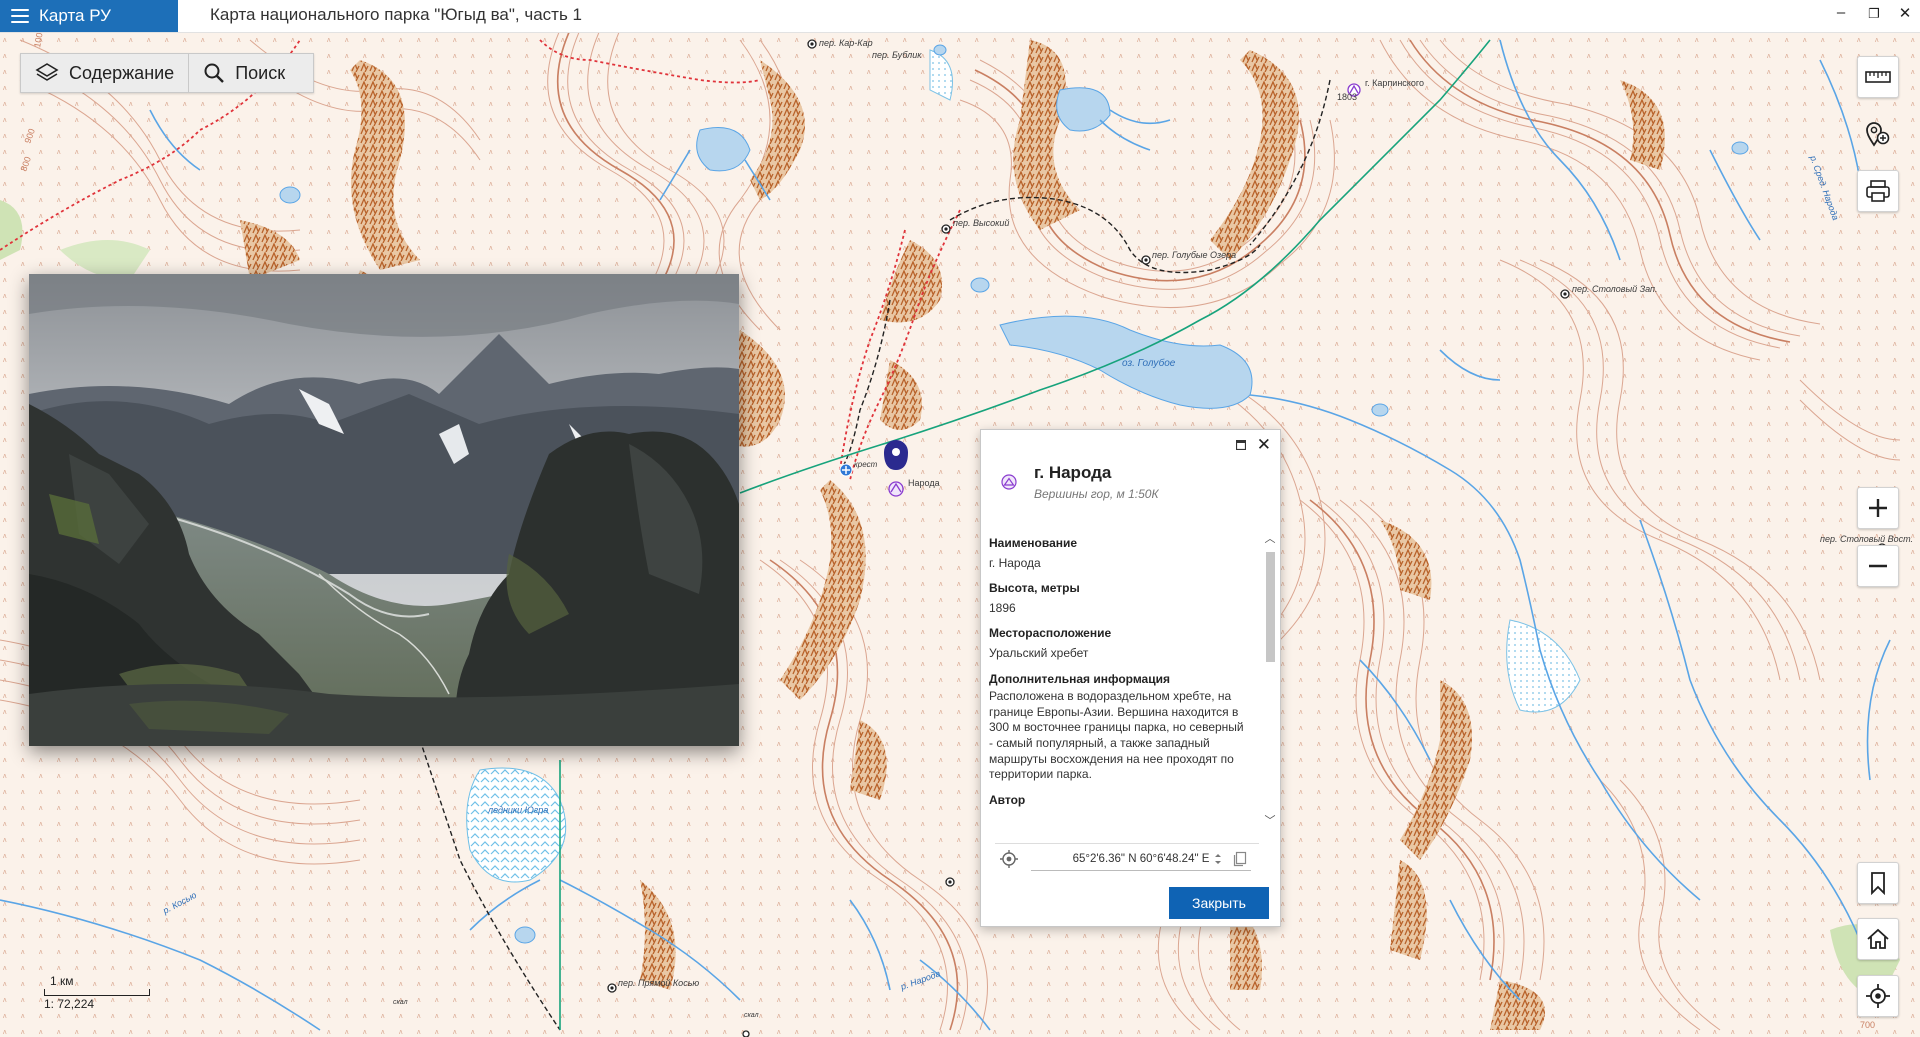 The width and height of the screenshot is (1920, 1037). What do you see at coordinates (517, 810) in the screenshot?
I see `map-label: ледники Югра` at bounding box center [517, 810].